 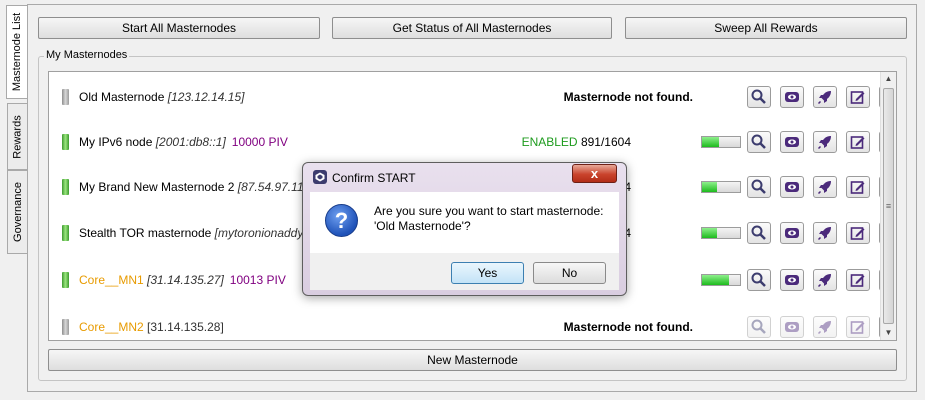 What do you see at coordinates (179, 28) in the screenshot?
I see `start-all-button: Start All Masternodes` at bounding box center [179, 28].